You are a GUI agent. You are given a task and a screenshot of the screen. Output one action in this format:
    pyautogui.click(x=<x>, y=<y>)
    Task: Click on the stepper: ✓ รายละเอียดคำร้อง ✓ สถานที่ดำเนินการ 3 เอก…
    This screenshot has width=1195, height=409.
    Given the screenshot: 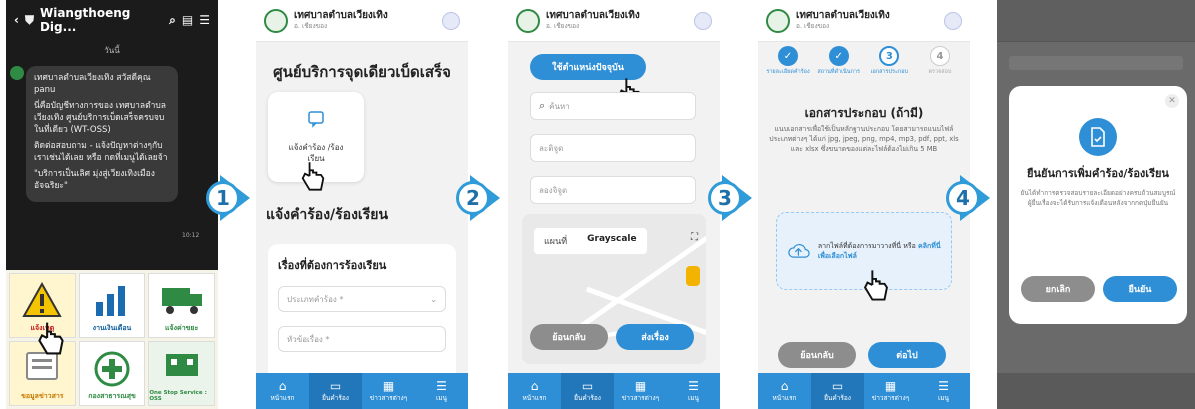 What is the action you would take?
    pyautogui.click(x=864, y=61)
    